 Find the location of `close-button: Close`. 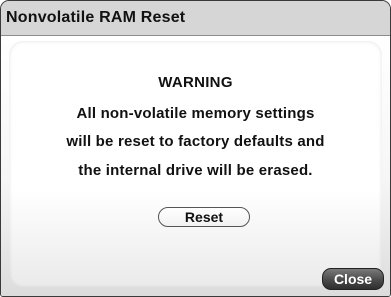

close-button: Close is located at coordinates (353, 279).